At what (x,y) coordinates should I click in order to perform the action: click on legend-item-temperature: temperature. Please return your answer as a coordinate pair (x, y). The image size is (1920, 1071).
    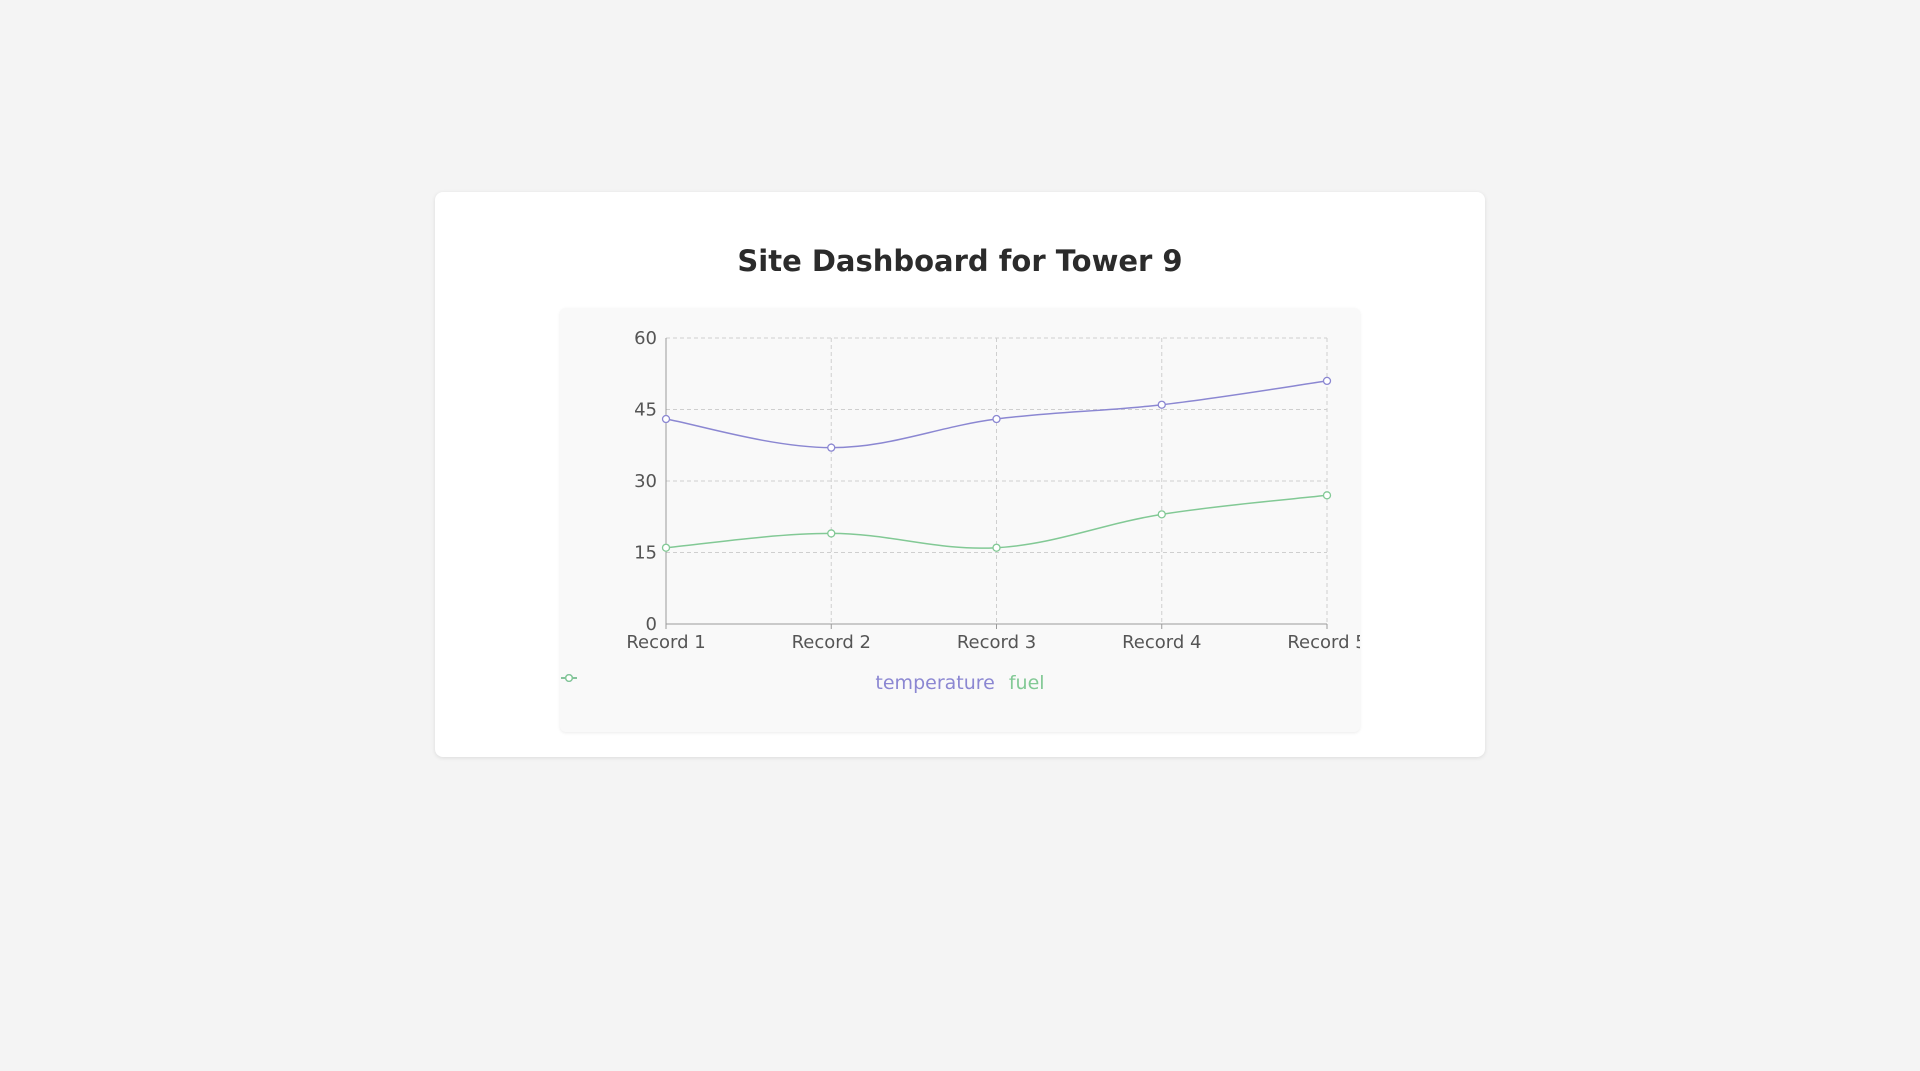
    Looking at the image, I should click on (778, 683).